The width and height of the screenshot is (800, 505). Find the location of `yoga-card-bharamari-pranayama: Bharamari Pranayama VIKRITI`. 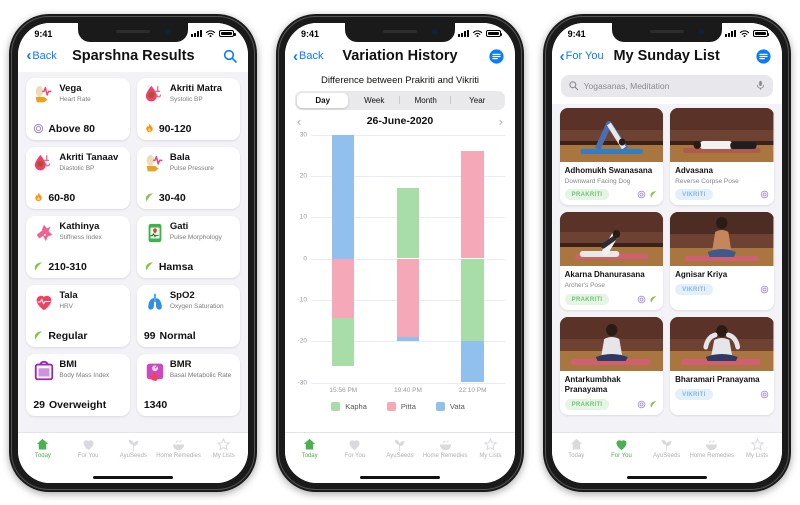

yoga-card-bharamari-pranayama: Bharamari Pranayama VIKRITI is located at coordinates (722, 366).